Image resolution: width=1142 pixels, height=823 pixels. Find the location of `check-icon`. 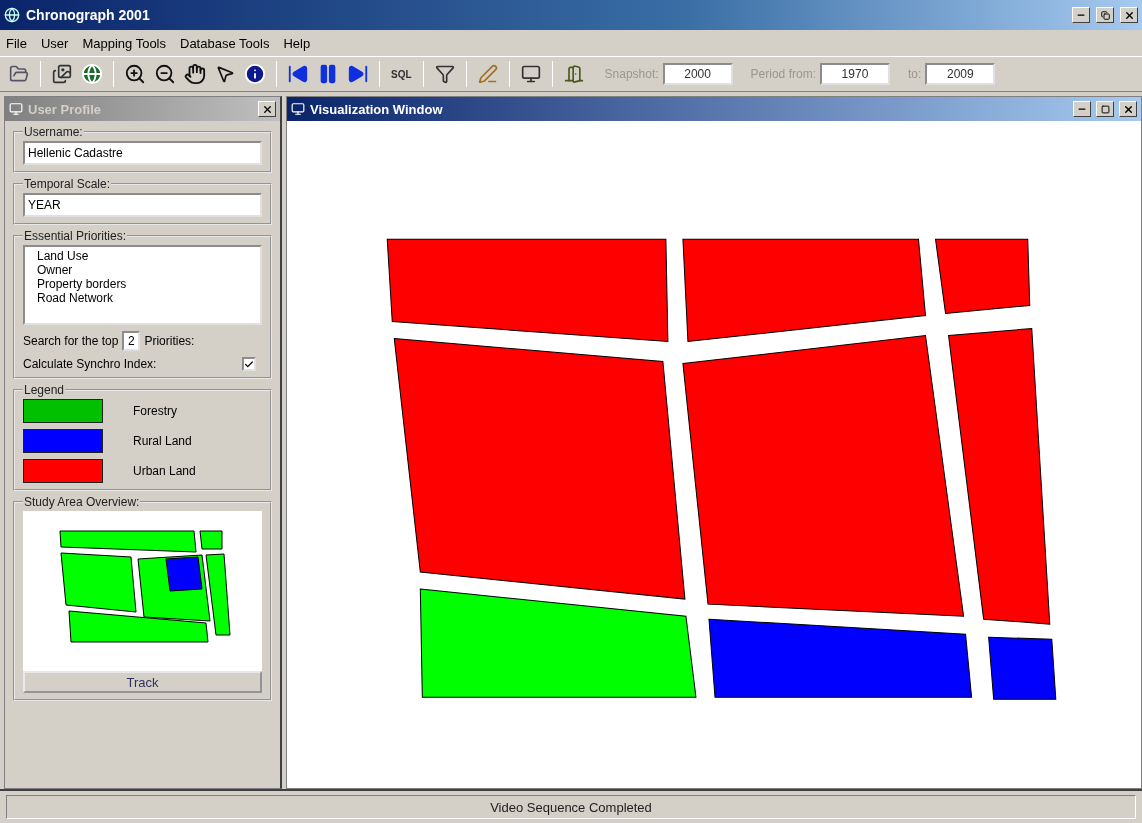

check-icon is located at coordinates (249, 364).